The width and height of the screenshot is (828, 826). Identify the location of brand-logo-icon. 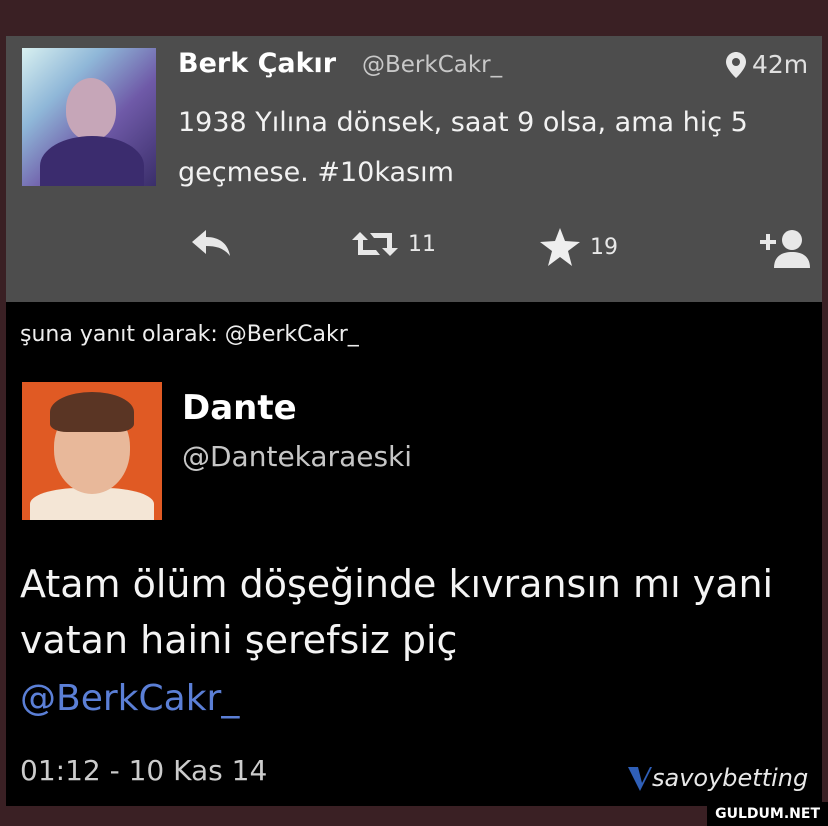
(640, 779).